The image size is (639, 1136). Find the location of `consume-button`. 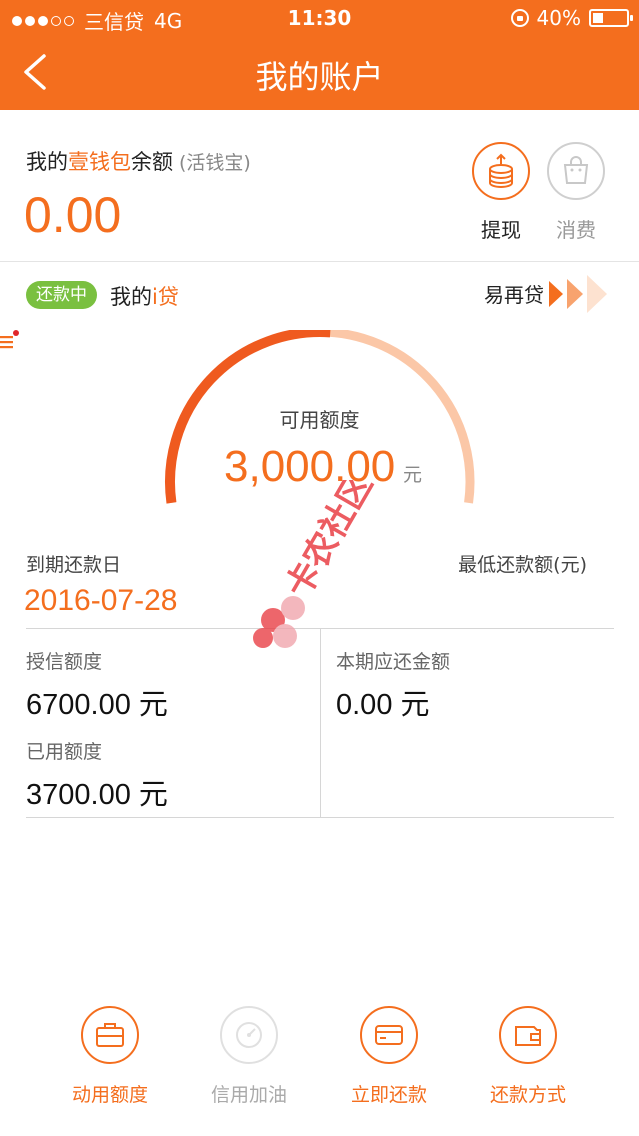

consume-button is located at coordinates (576, 171).